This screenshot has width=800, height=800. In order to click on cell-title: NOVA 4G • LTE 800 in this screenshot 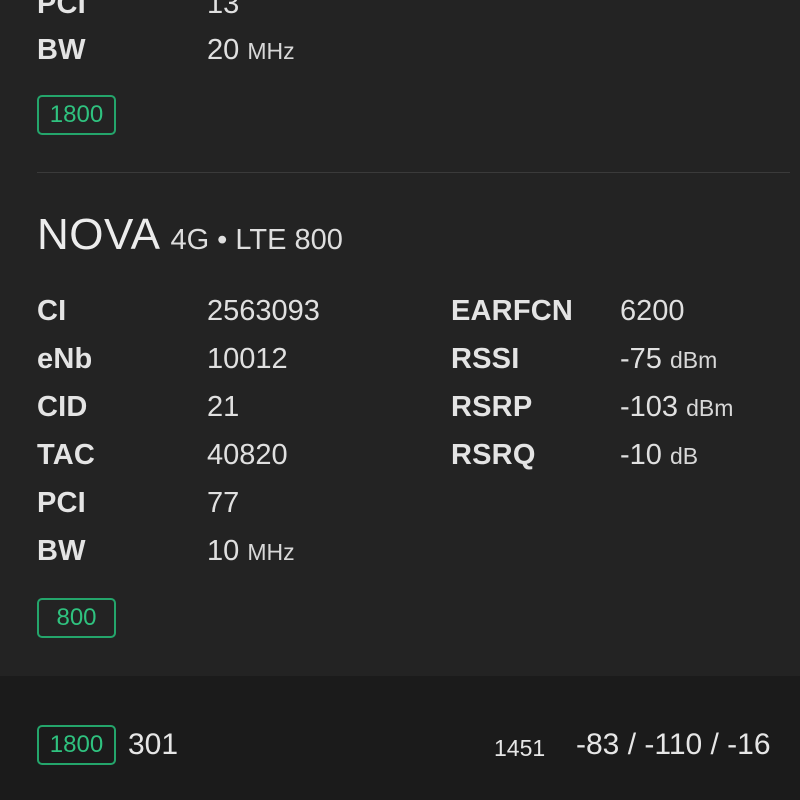, I will do `click(190, 235)`.